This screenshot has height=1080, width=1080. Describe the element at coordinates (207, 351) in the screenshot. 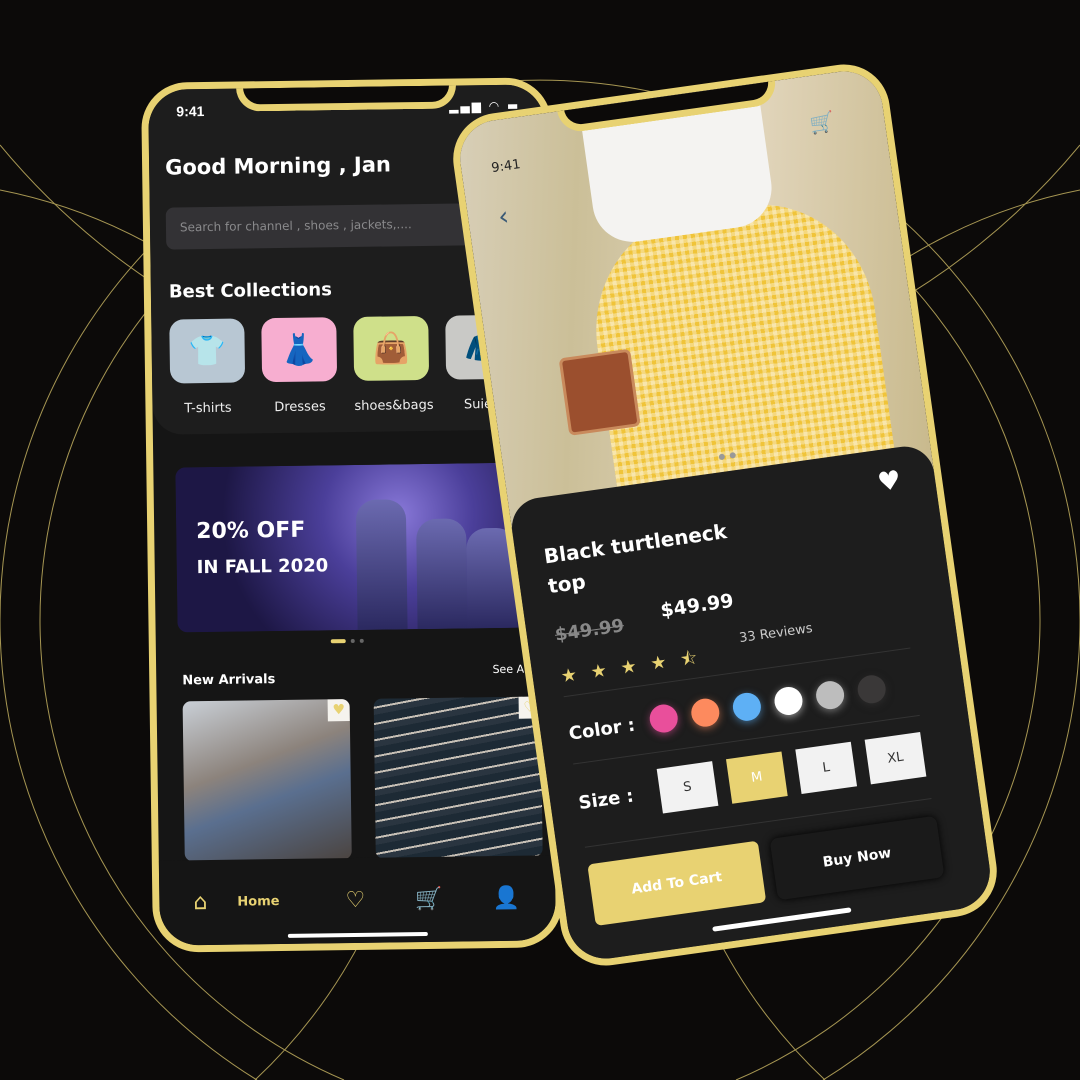

I see `tshirt-icon: 👕` at that location.